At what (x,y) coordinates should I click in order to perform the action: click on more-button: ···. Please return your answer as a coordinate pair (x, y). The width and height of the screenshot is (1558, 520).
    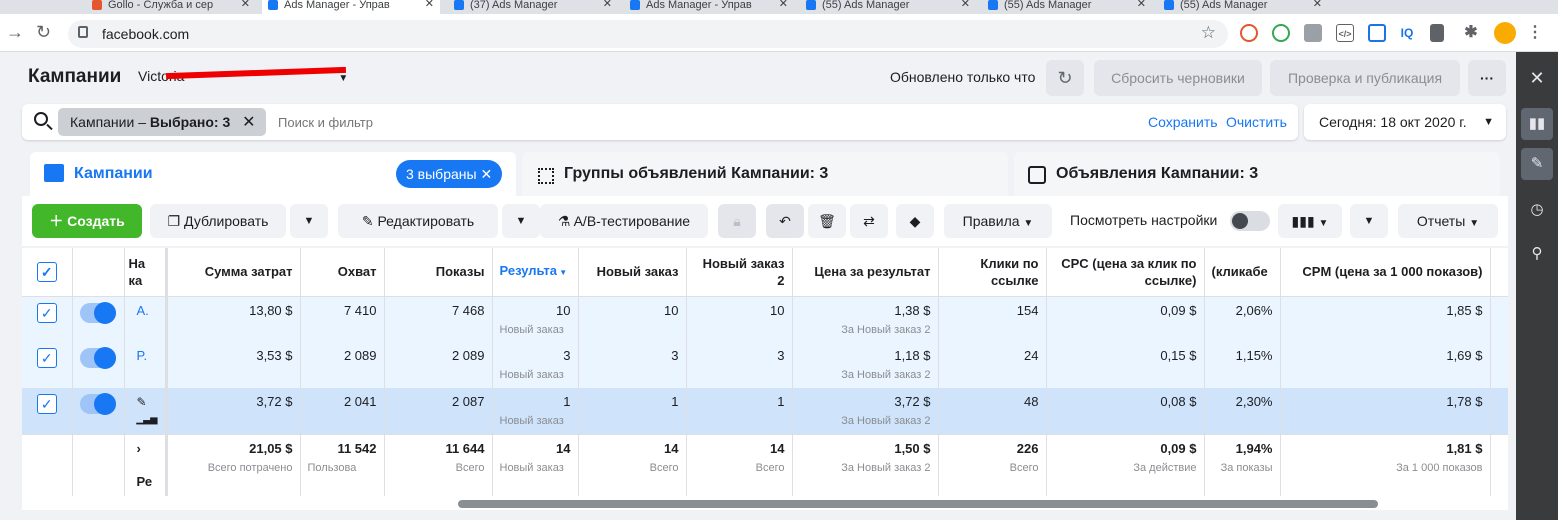
    Looking at the image, I should click on (1487, 78).